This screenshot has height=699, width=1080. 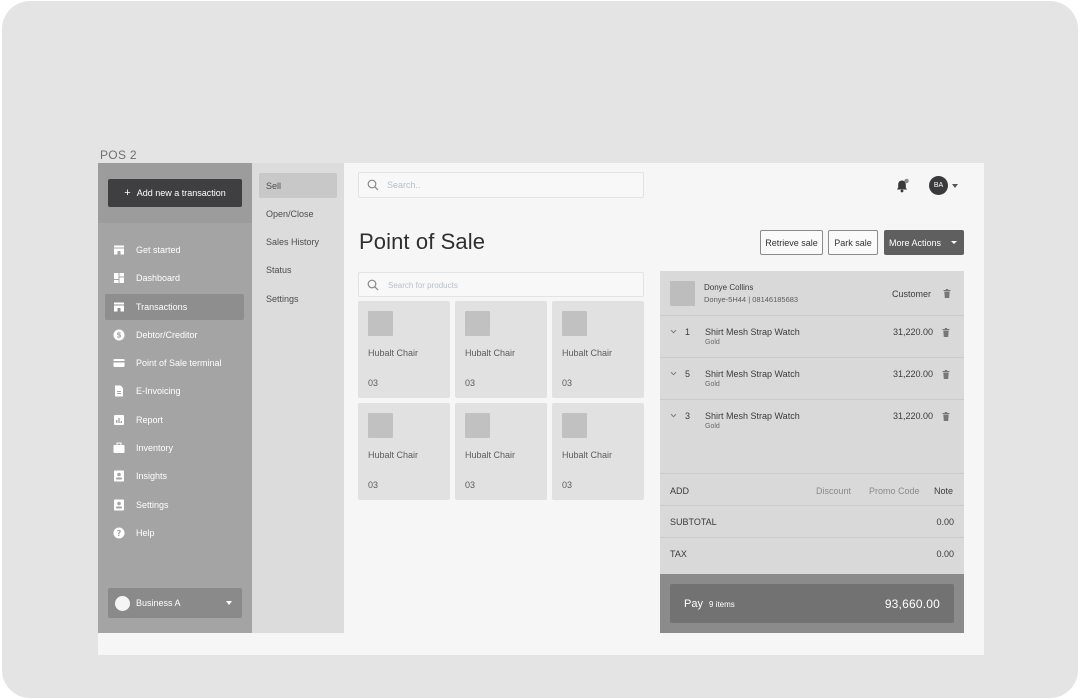 I want to click on cart-line-item: 5 Shirt Mesh Strap Watch Gold 31,220.00, so click(x=812, y=379).